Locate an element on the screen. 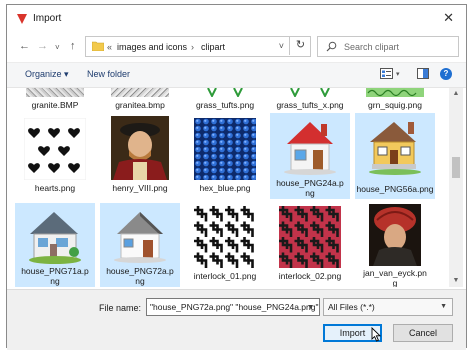  file-tile-grn-squig: grn_squig.png is located at coordinates (395, 100).